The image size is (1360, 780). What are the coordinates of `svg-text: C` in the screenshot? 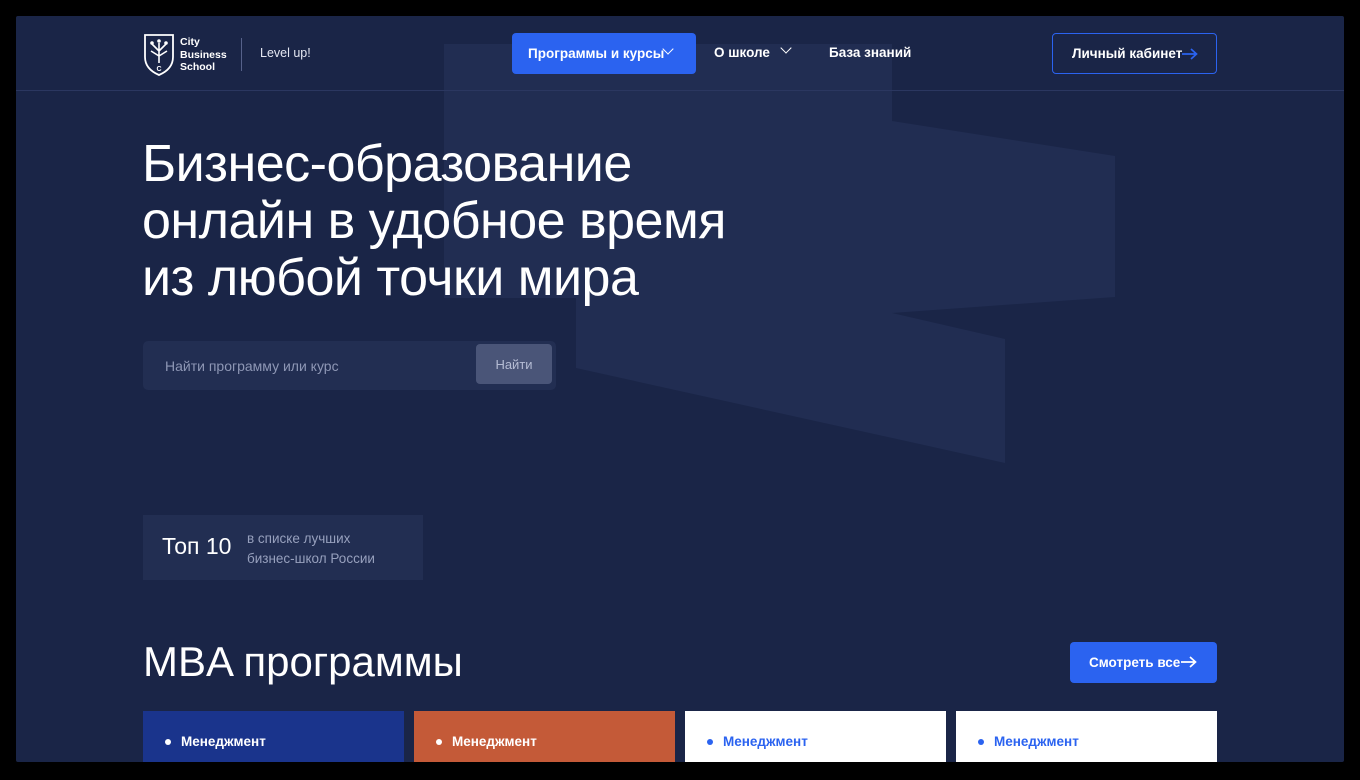 It's located at (158, 69).